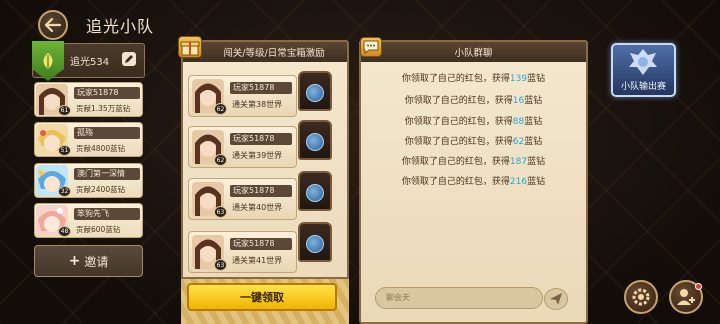 The image size is (720, 324). I want to click on reward-stage: 通关第40世界, so click(257, 207).